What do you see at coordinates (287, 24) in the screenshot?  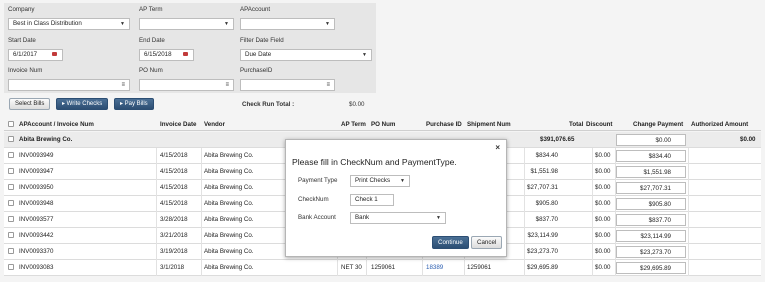 I see `ap-account-select: ▼` at bounding box center [287, 24].